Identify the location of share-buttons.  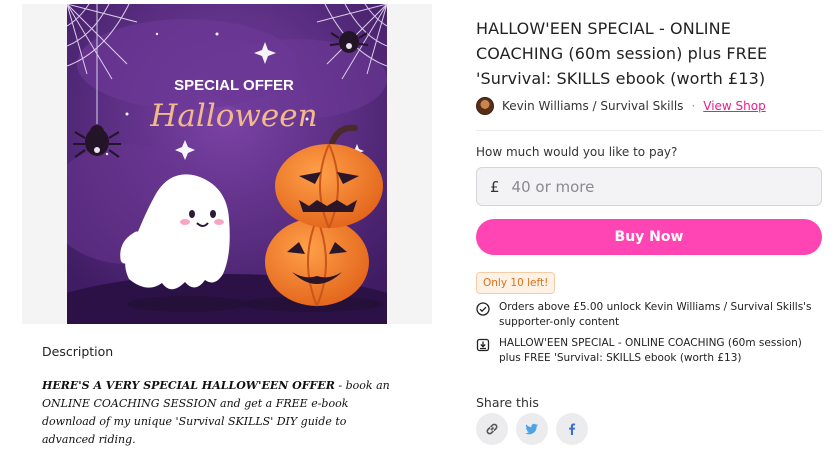
(532, 429).